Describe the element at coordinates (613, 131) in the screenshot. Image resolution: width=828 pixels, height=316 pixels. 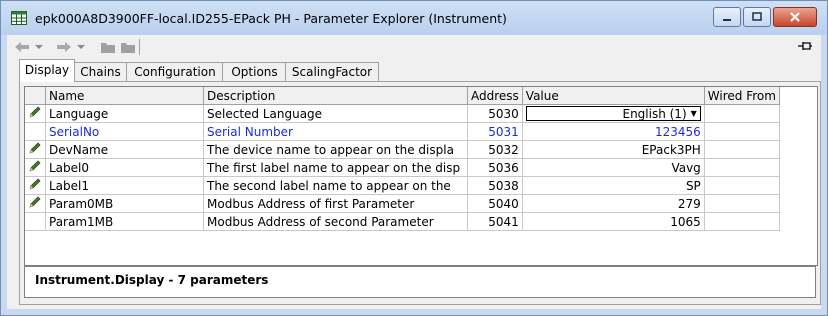
I see `value-cell: 123456` at that location.